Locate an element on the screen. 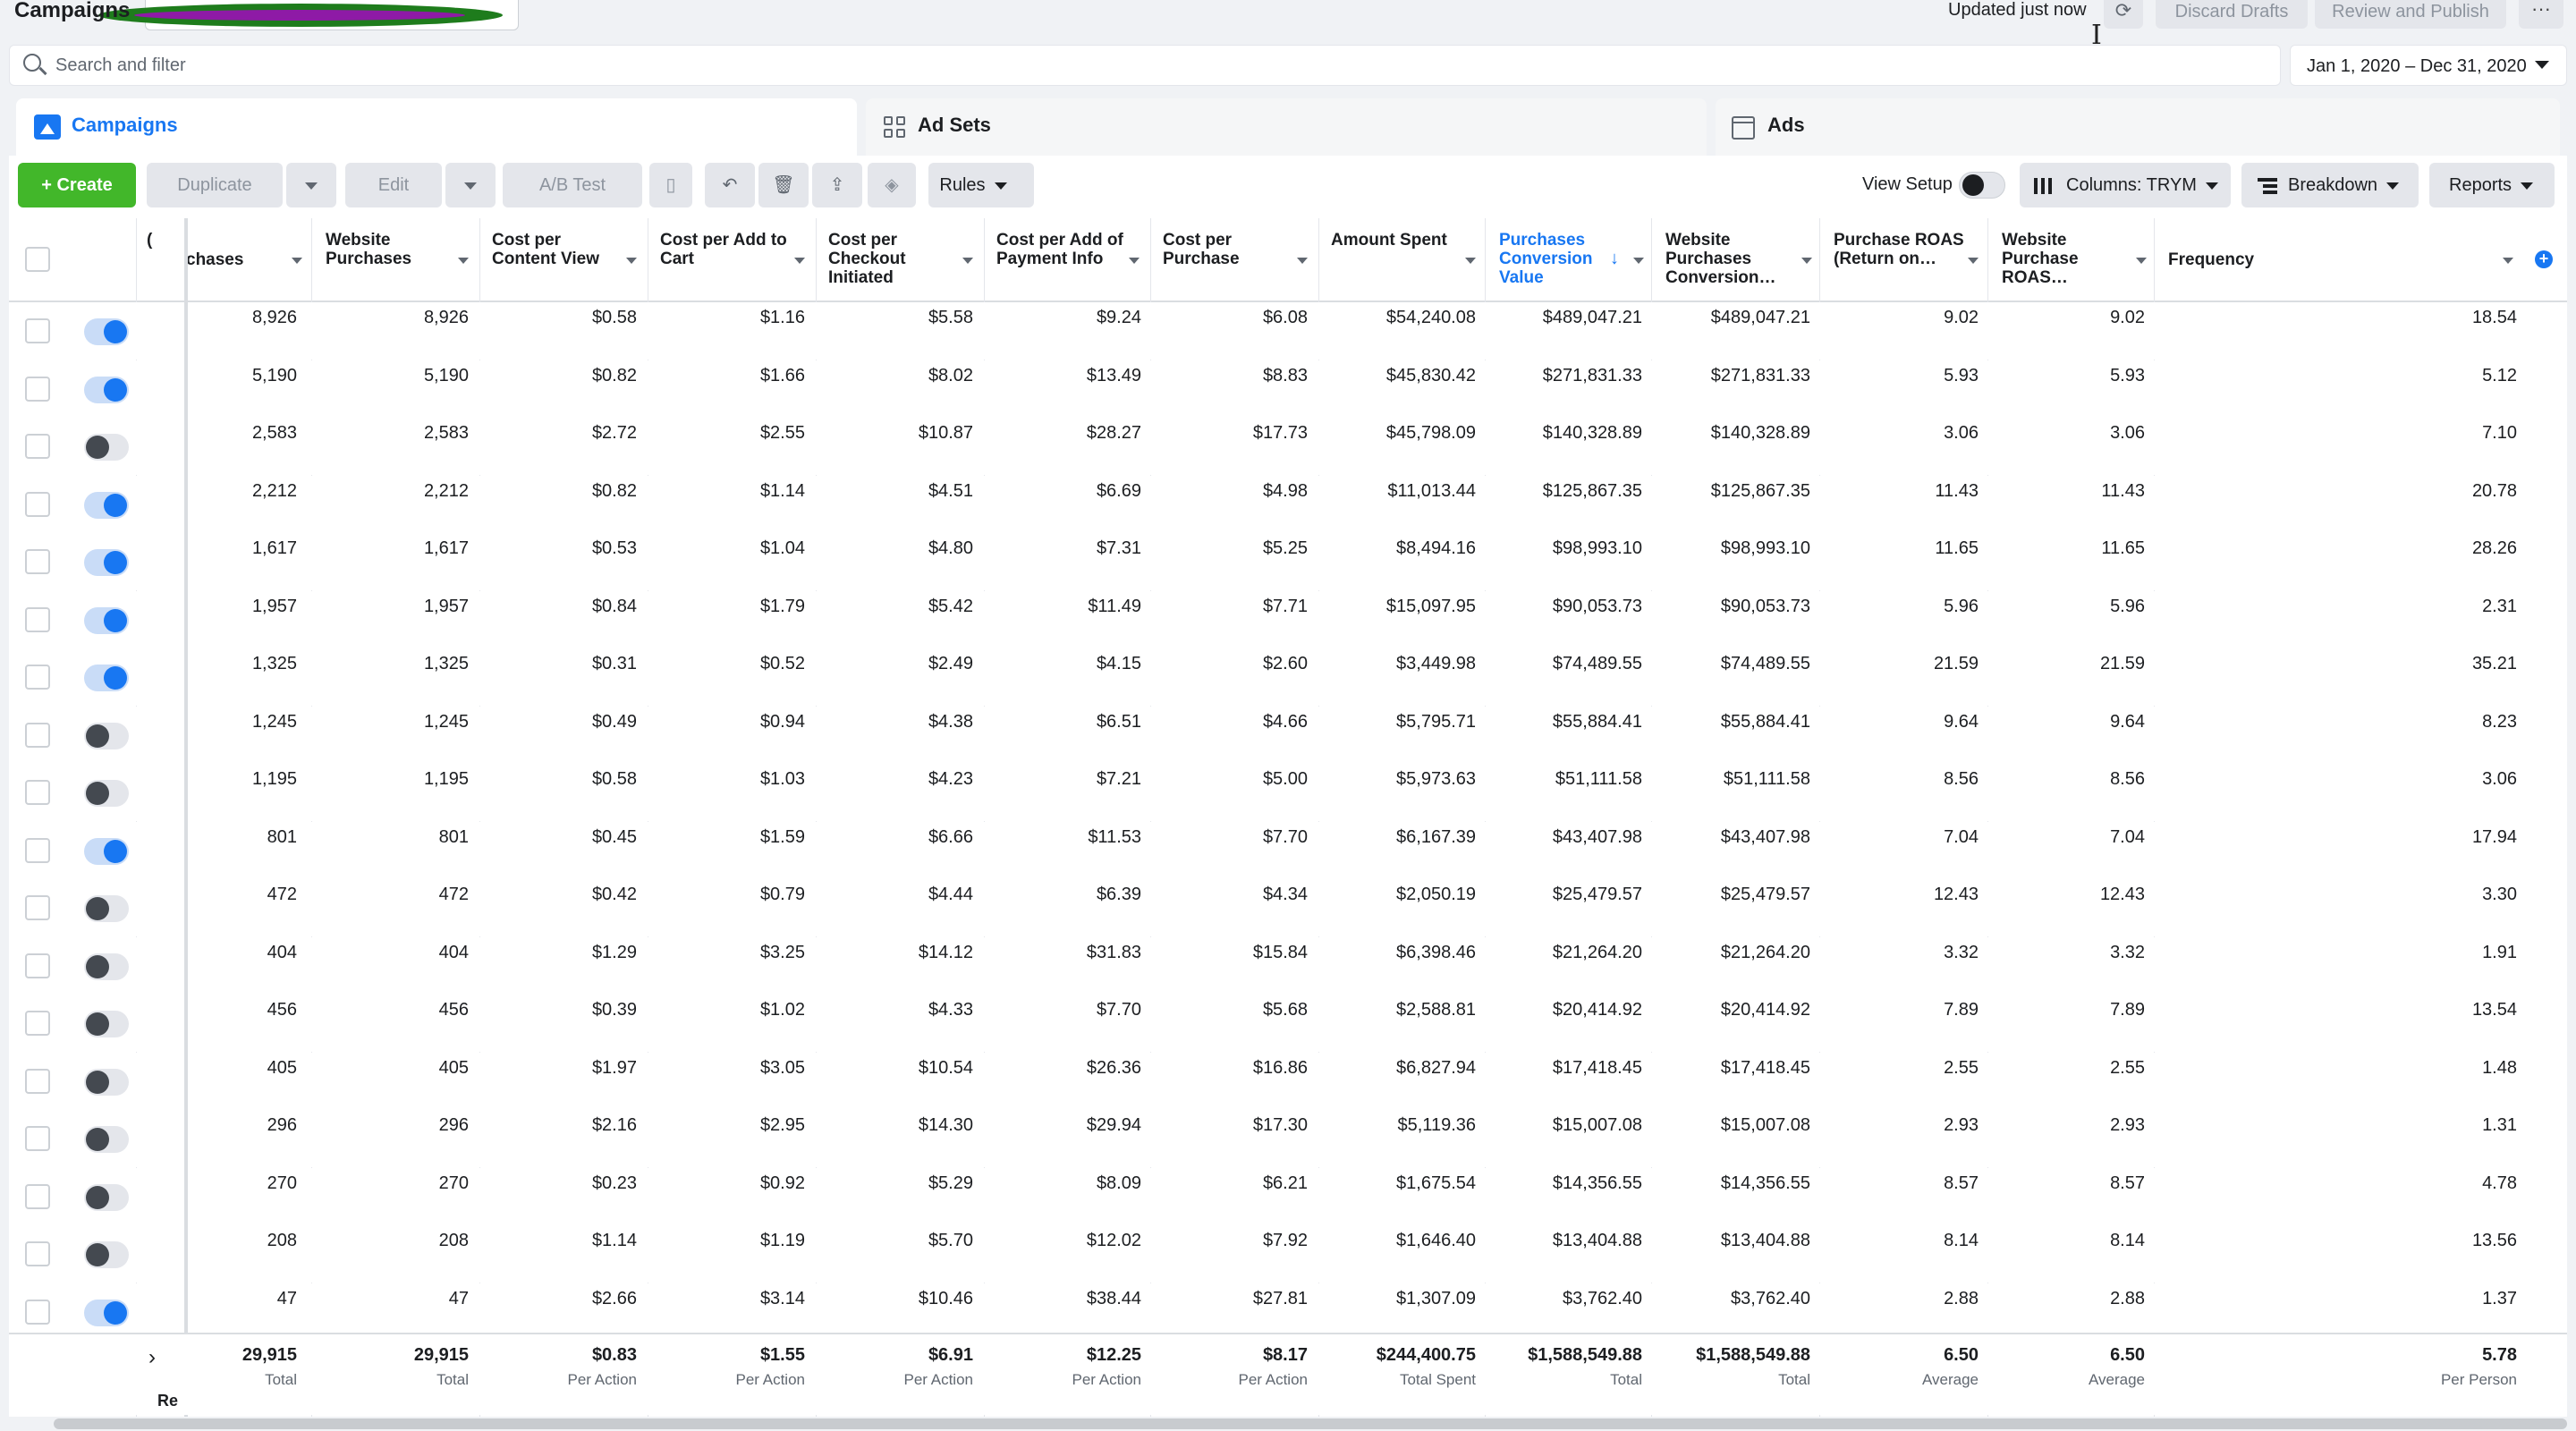  table-cell: 5.93 is located at coordinates (1961, 375).